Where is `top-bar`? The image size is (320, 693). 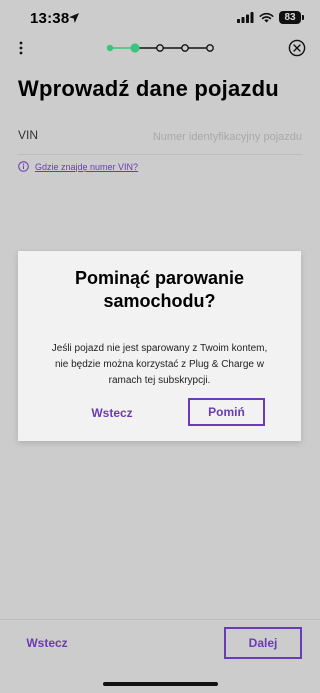 top-bar is located at coordinates (160, 48).